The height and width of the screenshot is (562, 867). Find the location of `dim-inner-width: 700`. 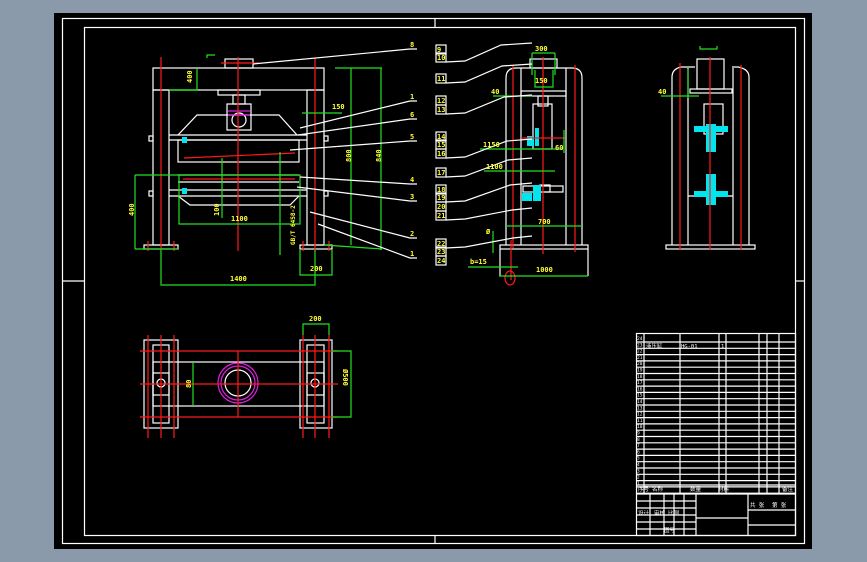

dim-inner-width: 700 is located at coordinates (544, 222).